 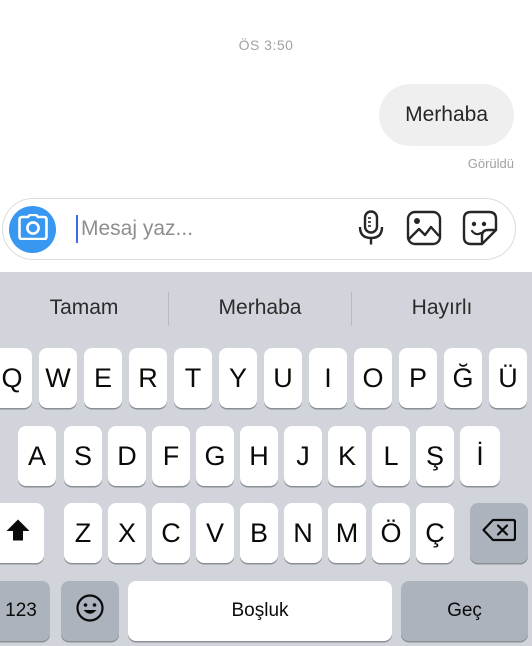 I want to click on sent-message-bubble: Merhaba, so click(x=446, y=115).